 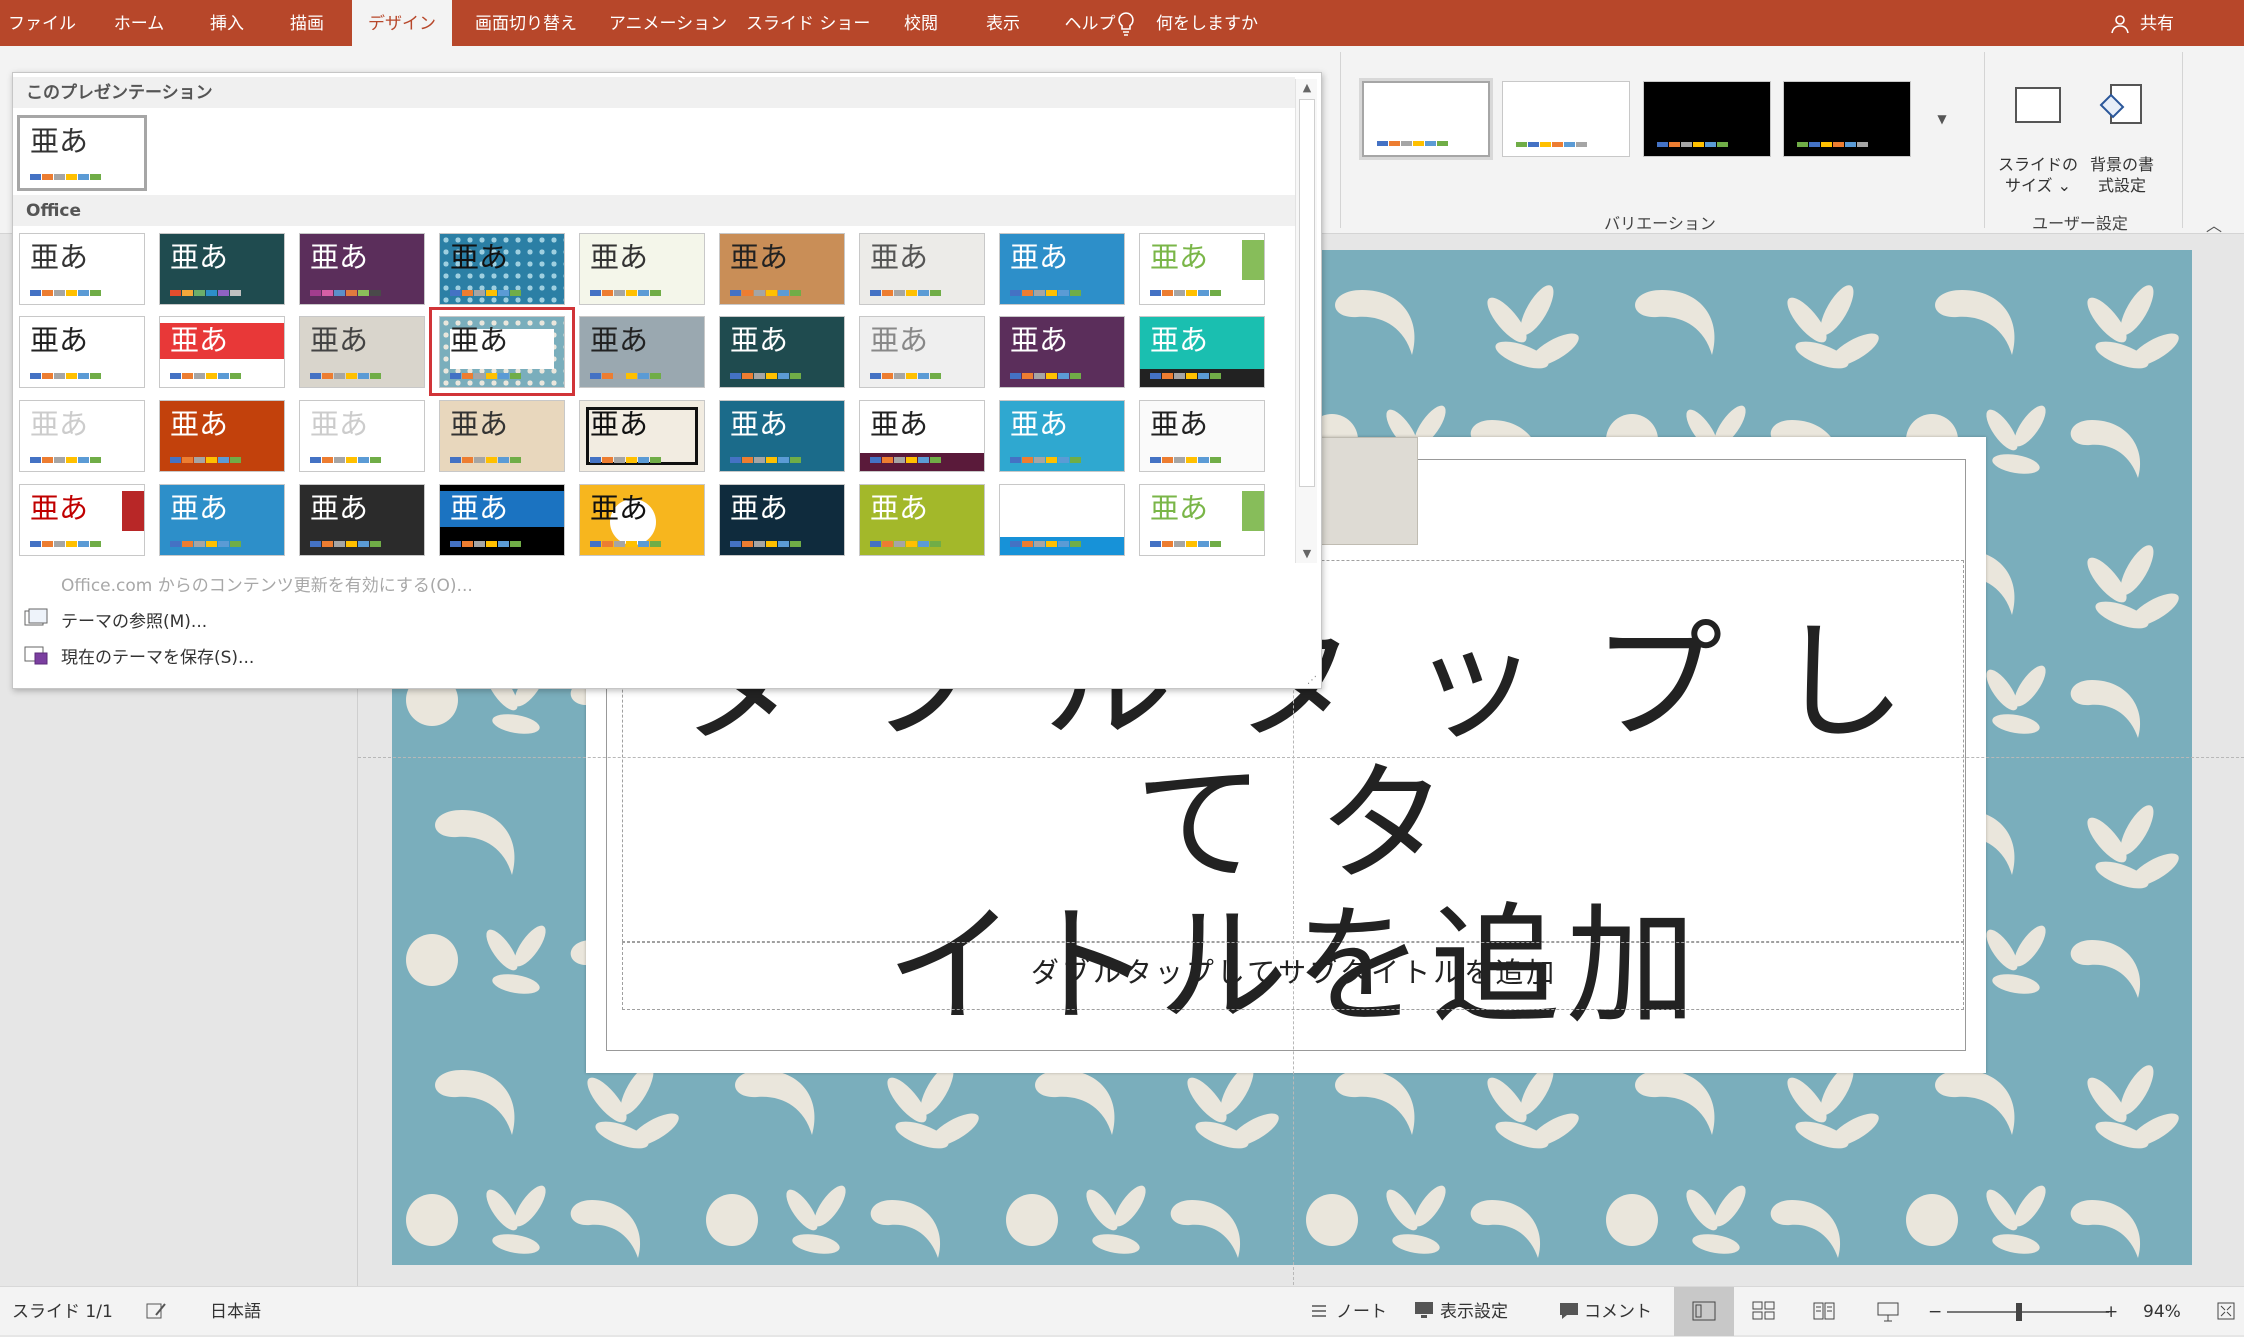 I want to click on share-label: 共有, so click(x=2157, y=24).